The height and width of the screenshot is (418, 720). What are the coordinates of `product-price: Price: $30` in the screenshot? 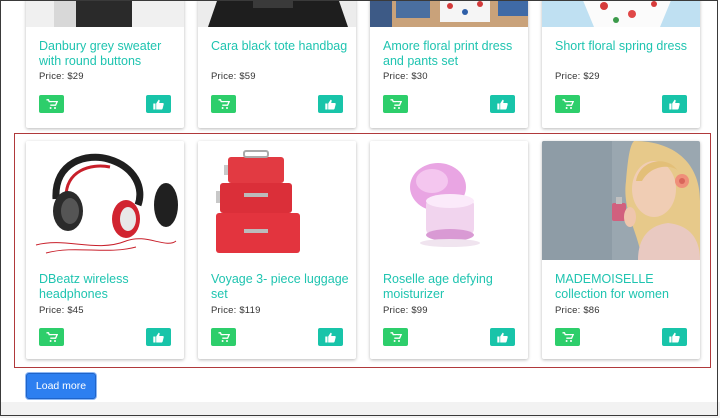 It's located at (405, 76).